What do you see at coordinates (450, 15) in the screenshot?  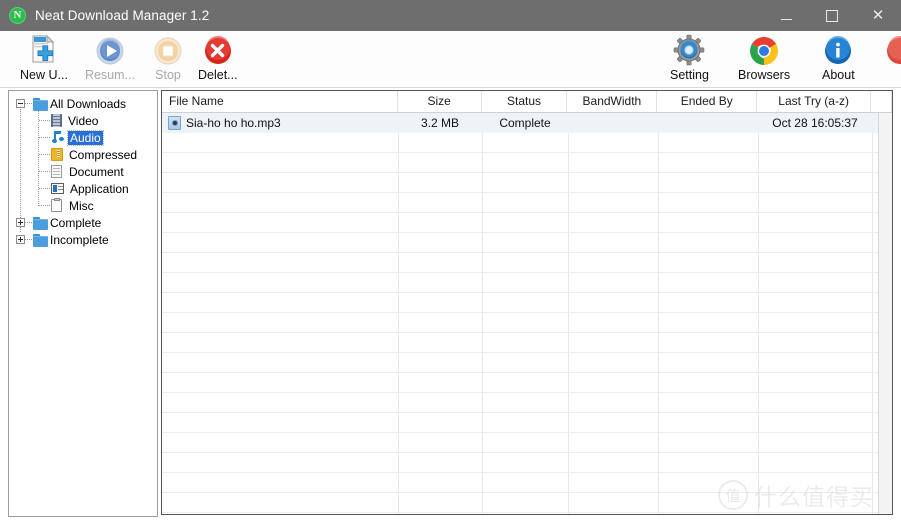 I see `title-bar: N Neat Download Manager 1.2 ✕` at bounding box center [450, 15].